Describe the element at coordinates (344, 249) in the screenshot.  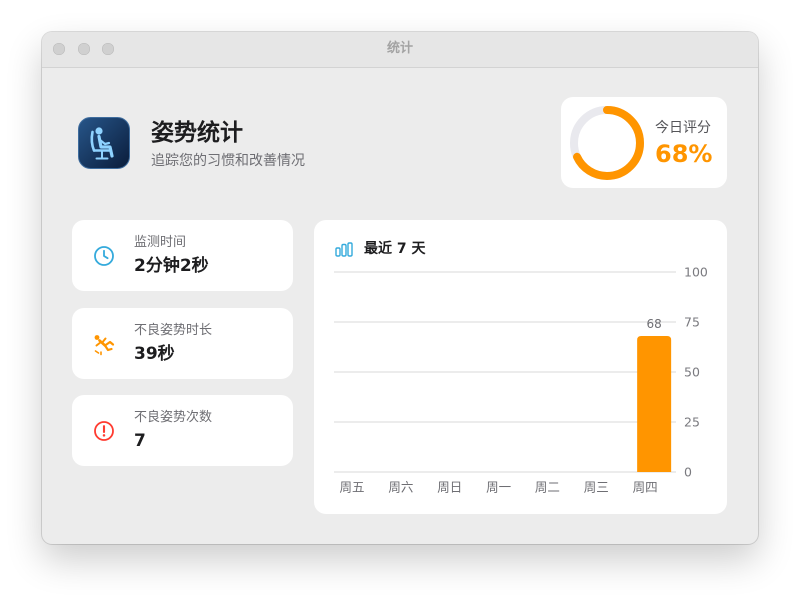
I see `bar-chart-icon` at that location.